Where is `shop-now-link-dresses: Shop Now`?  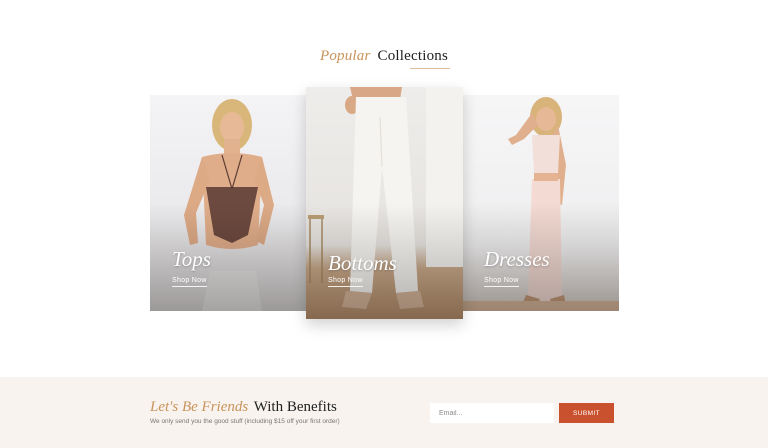 shop-now-link-dresses: Shop Now is located at coordinates (501, 282).